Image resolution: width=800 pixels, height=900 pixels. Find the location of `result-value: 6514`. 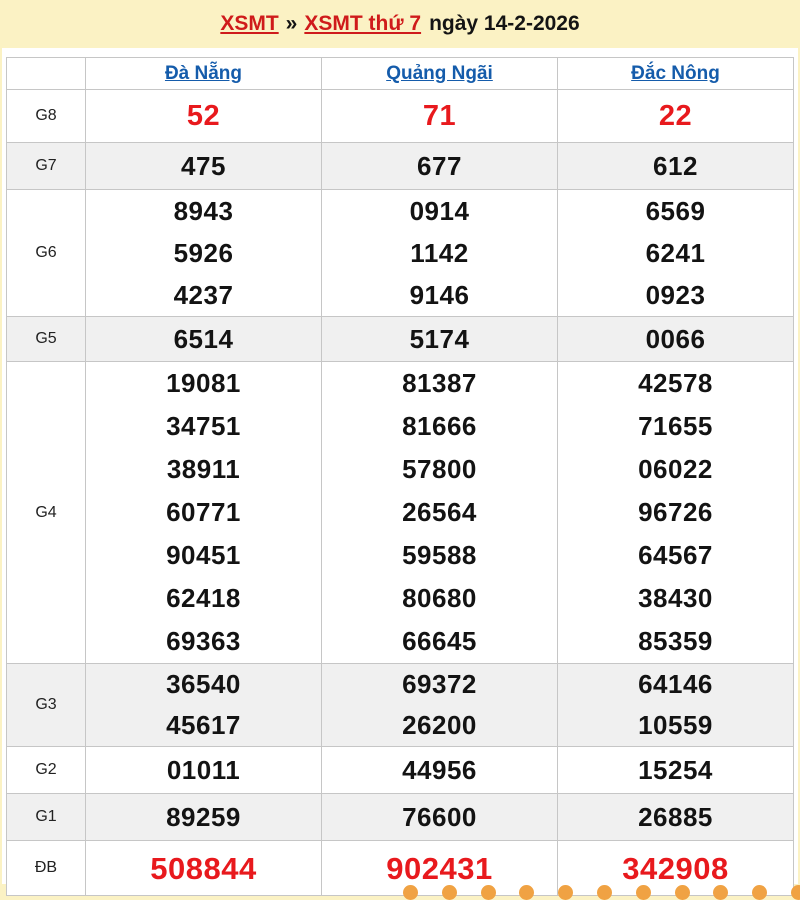

result-value: 6514 is located at coordinates (203, 339).